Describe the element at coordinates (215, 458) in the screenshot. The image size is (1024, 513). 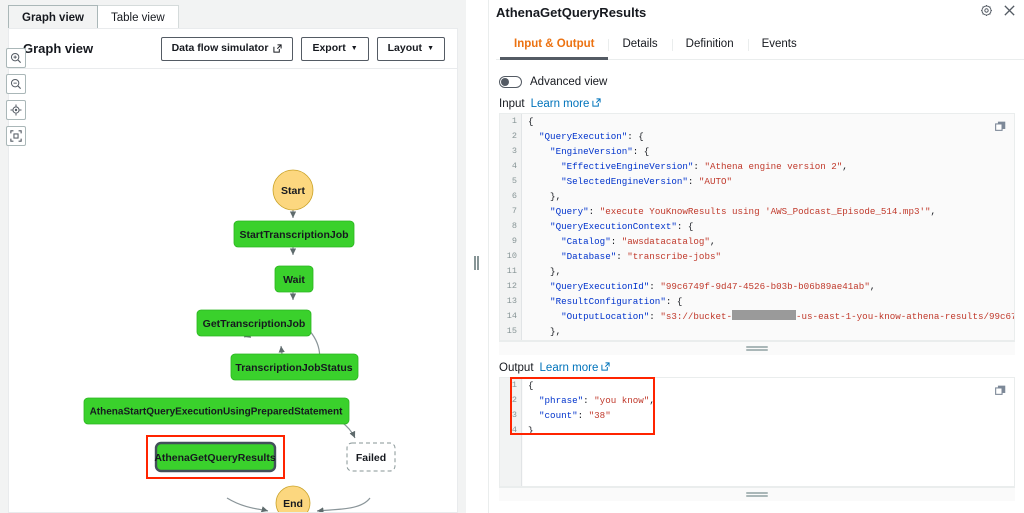
I see `graph-node-athenagetqueryresults-label: AthenaGetQueryResults` at that location.